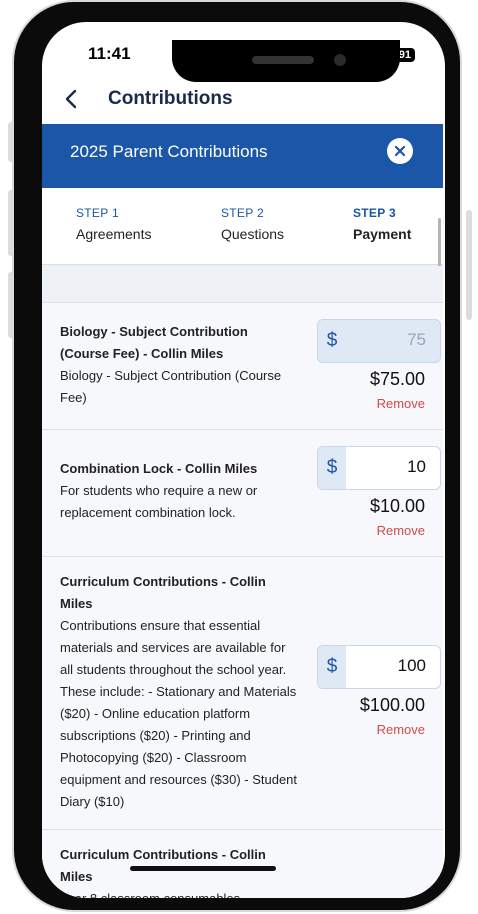  Describe the element at coordinates (180, 893) in the screenshot. I see `item-description: Year 8 classroom consumables` at that location.